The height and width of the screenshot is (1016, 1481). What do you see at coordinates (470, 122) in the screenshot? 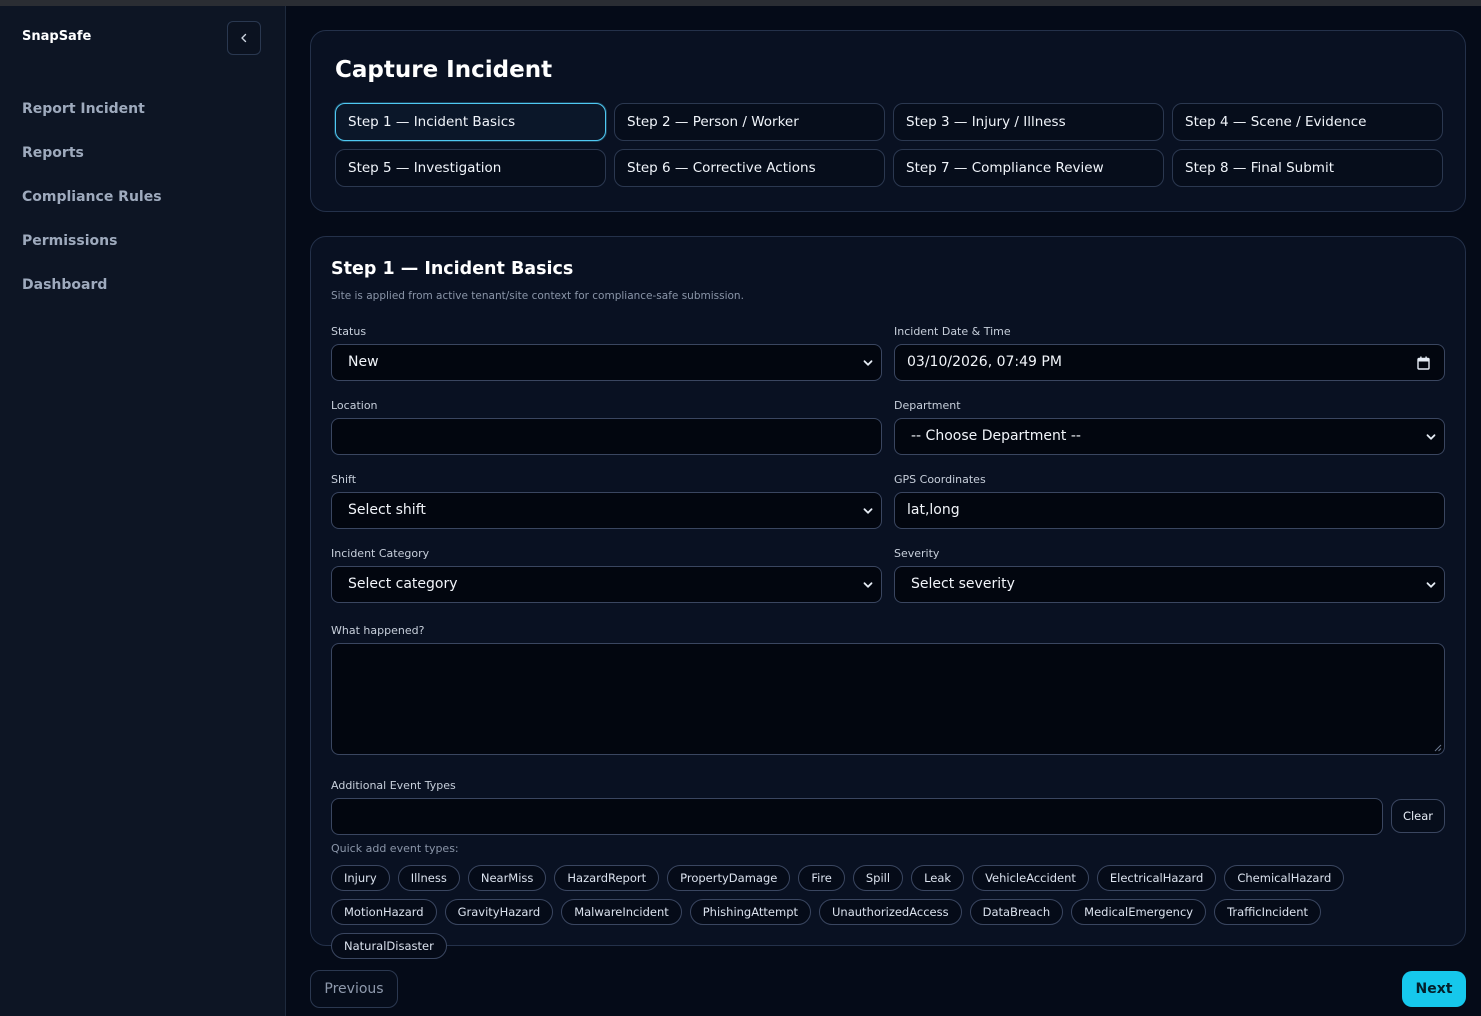
I see `tab-step-1: Step 1 — Incident Basics` at bounding box center [470, 122].